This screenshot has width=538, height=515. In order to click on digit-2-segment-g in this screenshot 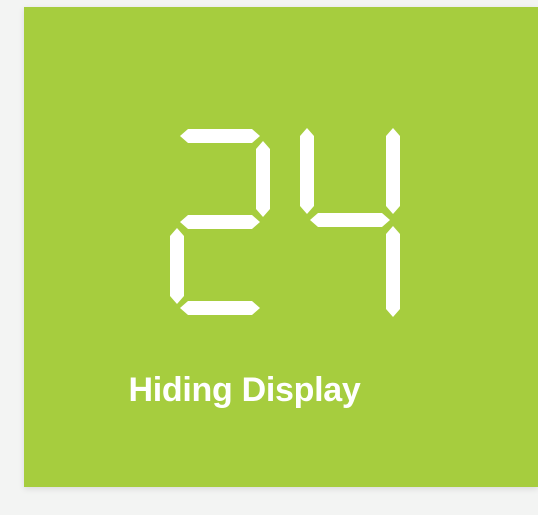, I will do `click(220, 222)`.